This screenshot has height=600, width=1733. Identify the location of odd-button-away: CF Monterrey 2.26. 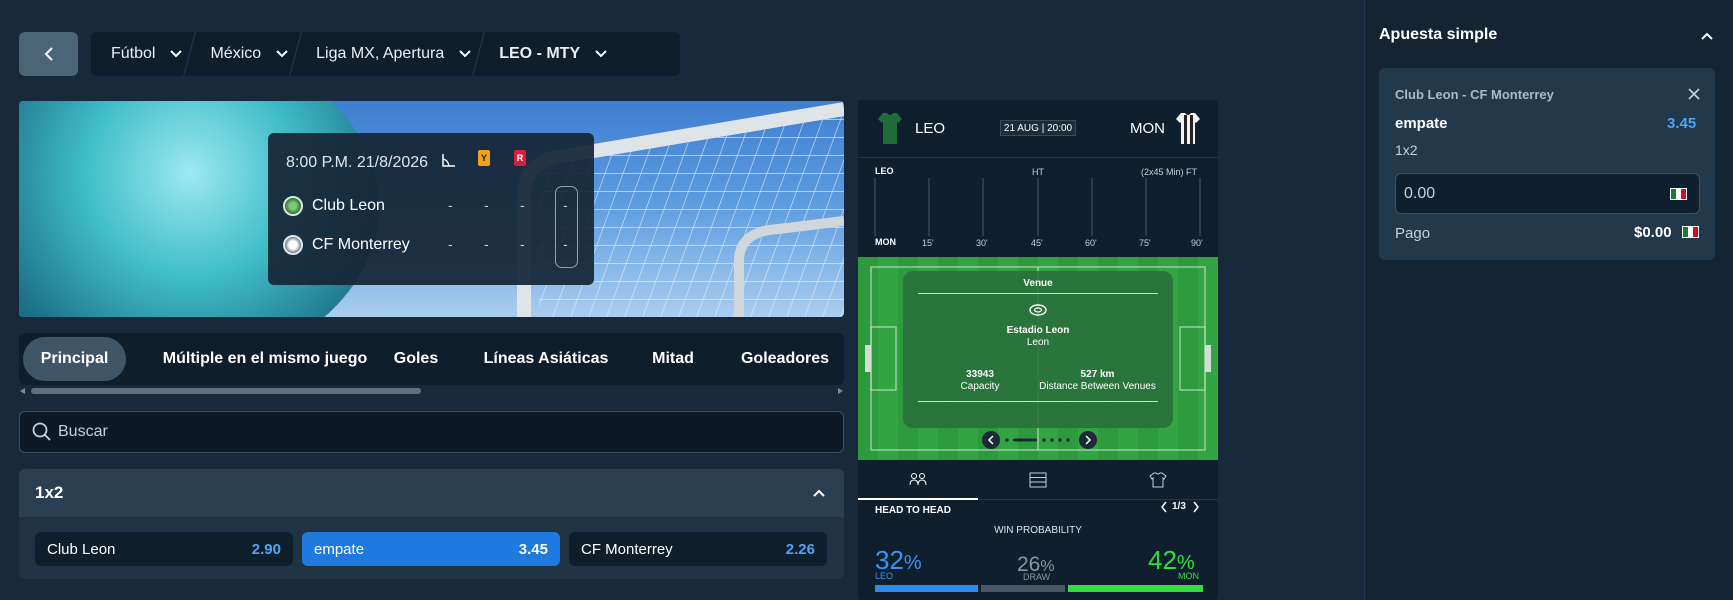
(698, 549).